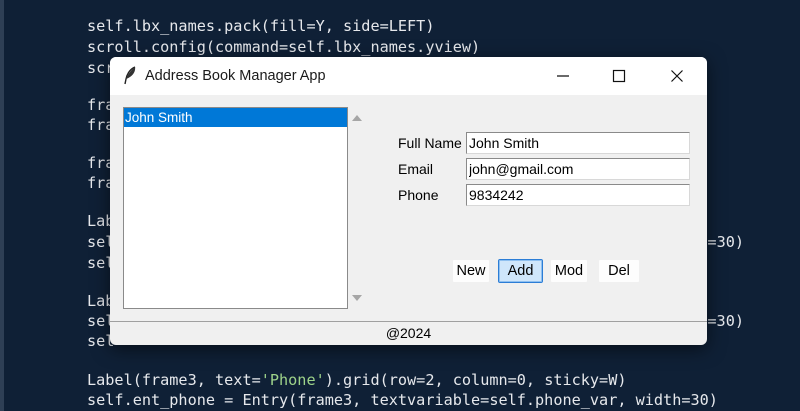  I want to click on close-icon, so click(677, 76).